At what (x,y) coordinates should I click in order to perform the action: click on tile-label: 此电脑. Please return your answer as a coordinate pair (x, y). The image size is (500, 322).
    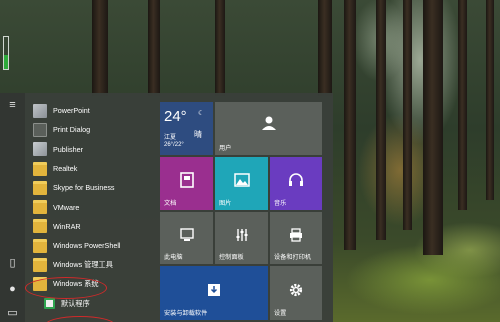
    Looking at the image, I should click on (173, 257).